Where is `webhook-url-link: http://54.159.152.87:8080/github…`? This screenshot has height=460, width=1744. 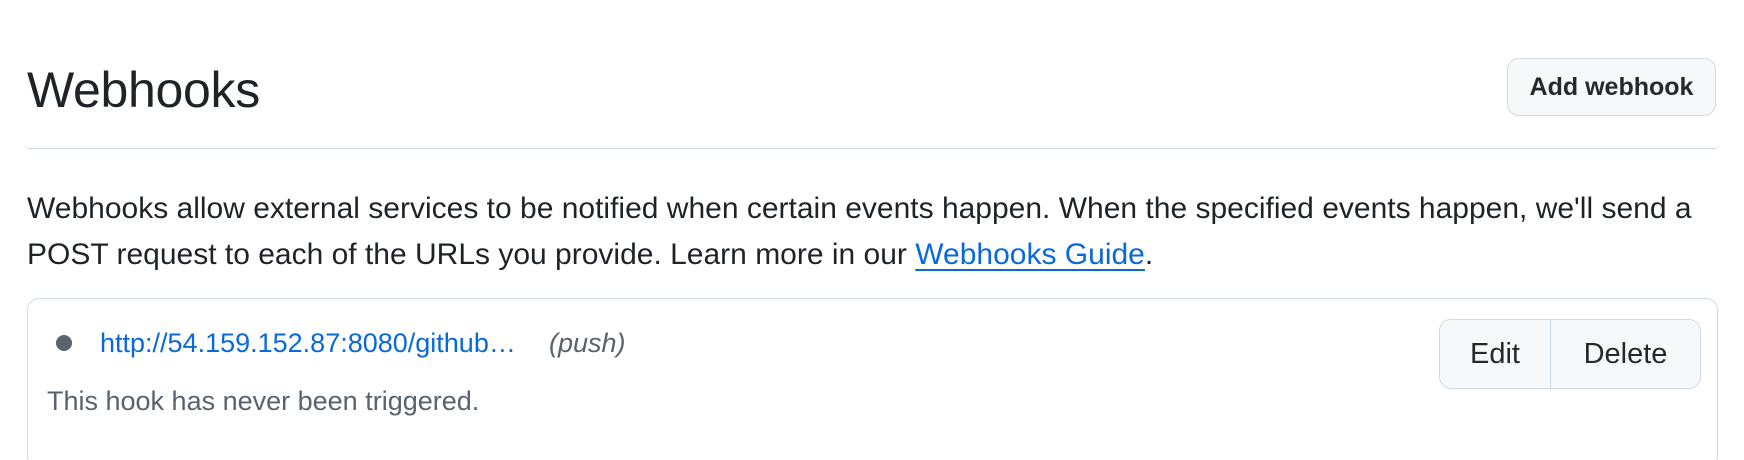 webhook-url-link: http://54.159.152.87:8080/github… is located at coordinates (308, 343).